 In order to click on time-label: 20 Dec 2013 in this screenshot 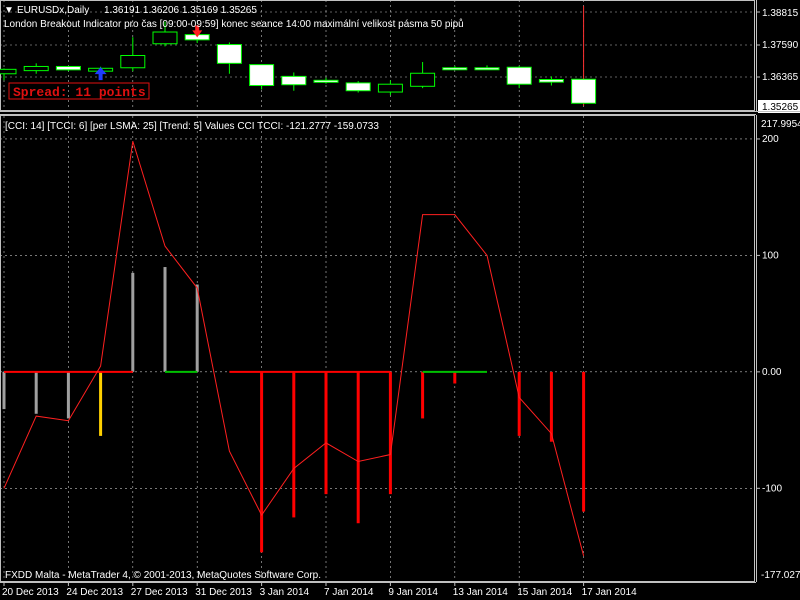, I will do `click(30, 592)`.